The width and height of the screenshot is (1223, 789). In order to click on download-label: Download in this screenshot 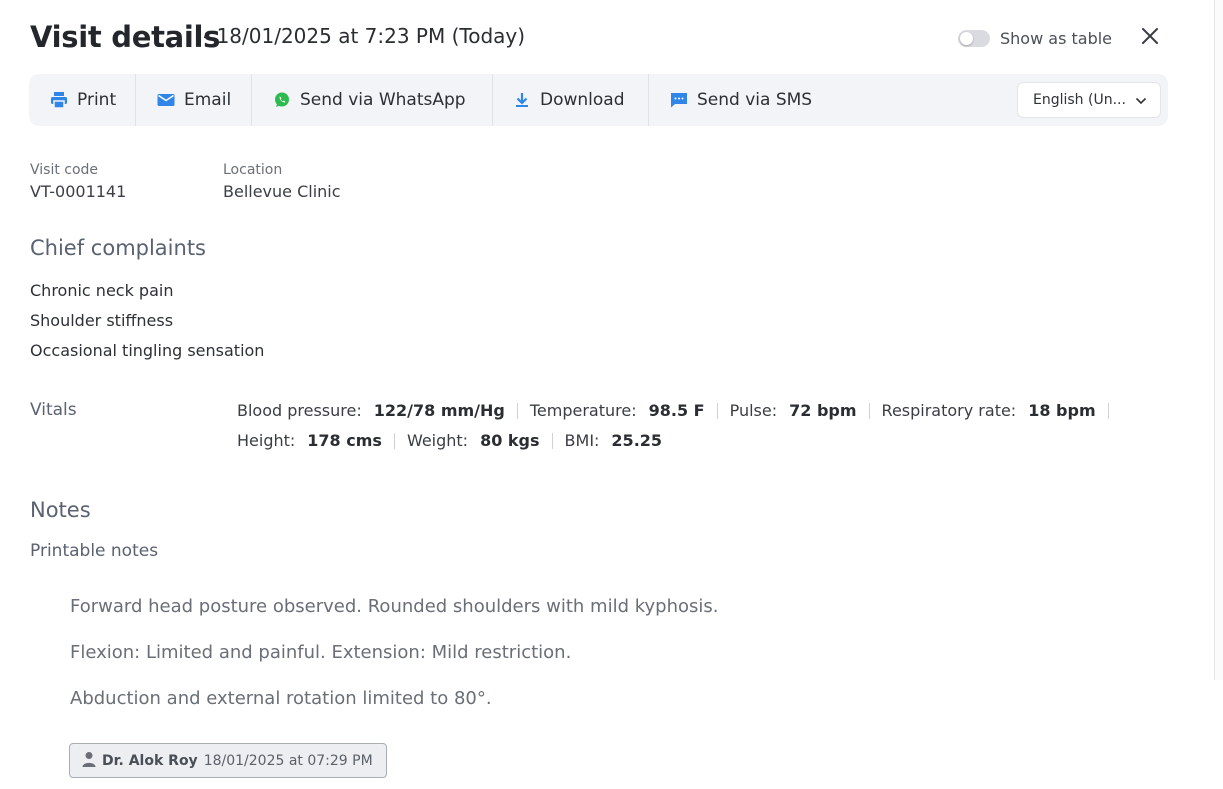, I will do `click(582, 100)`.